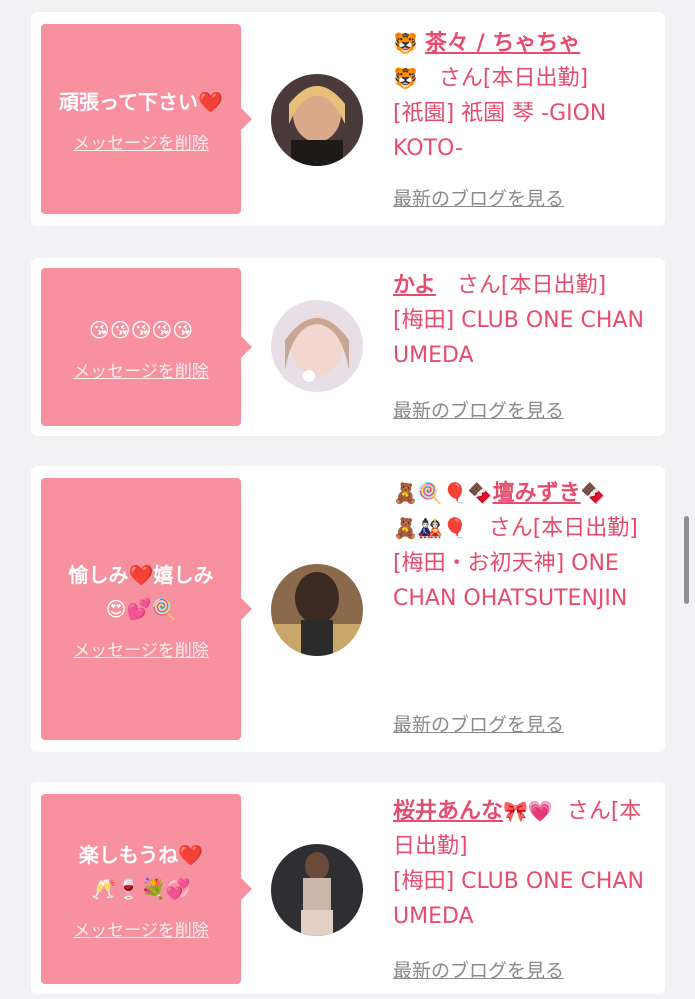  I want to click on message-text: 楽しもうね❤️ 🥂🍷💐💞, so click(141, 871).